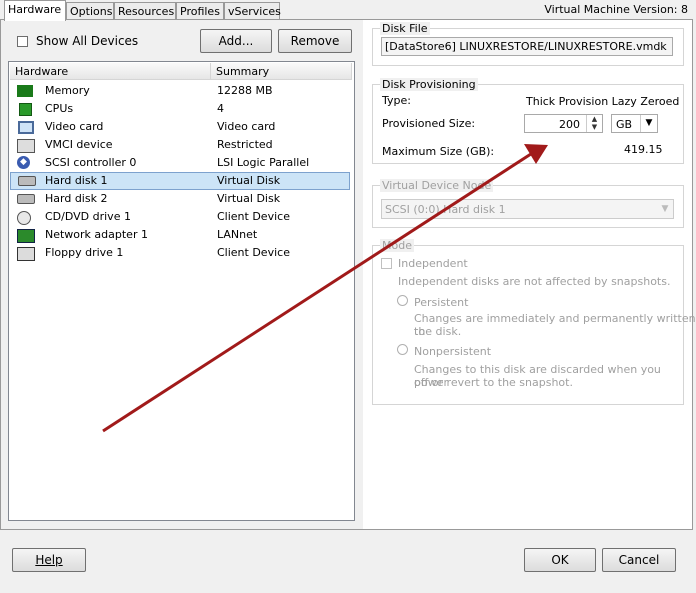 This screenshot has height=593, width=696. Describe the element at coordinates (639, 560) in the screenshot. I see `cancel-button: Cancel` at that location.